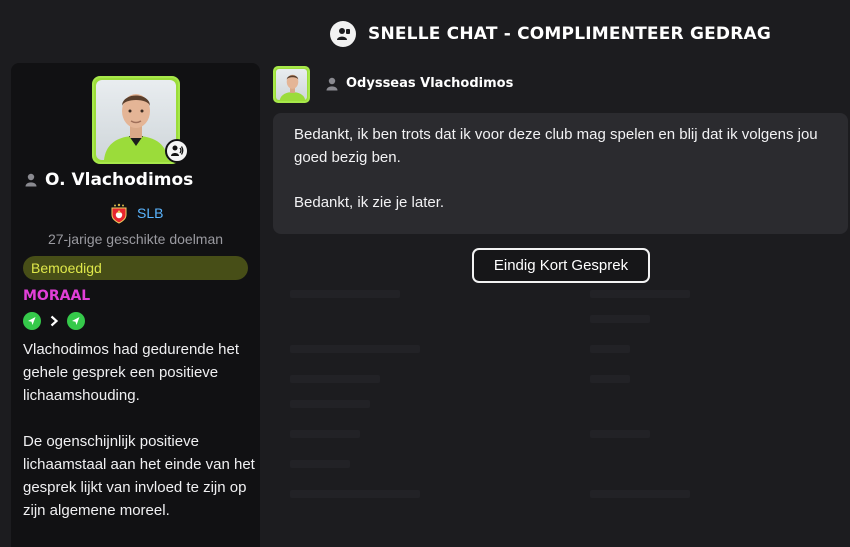 This screenshot has width=850, height=547. What do you see at coordinates (135, 268) in the screenshot?
I see `status-badge: Bemoedigd` at bounding box center [135, 268].